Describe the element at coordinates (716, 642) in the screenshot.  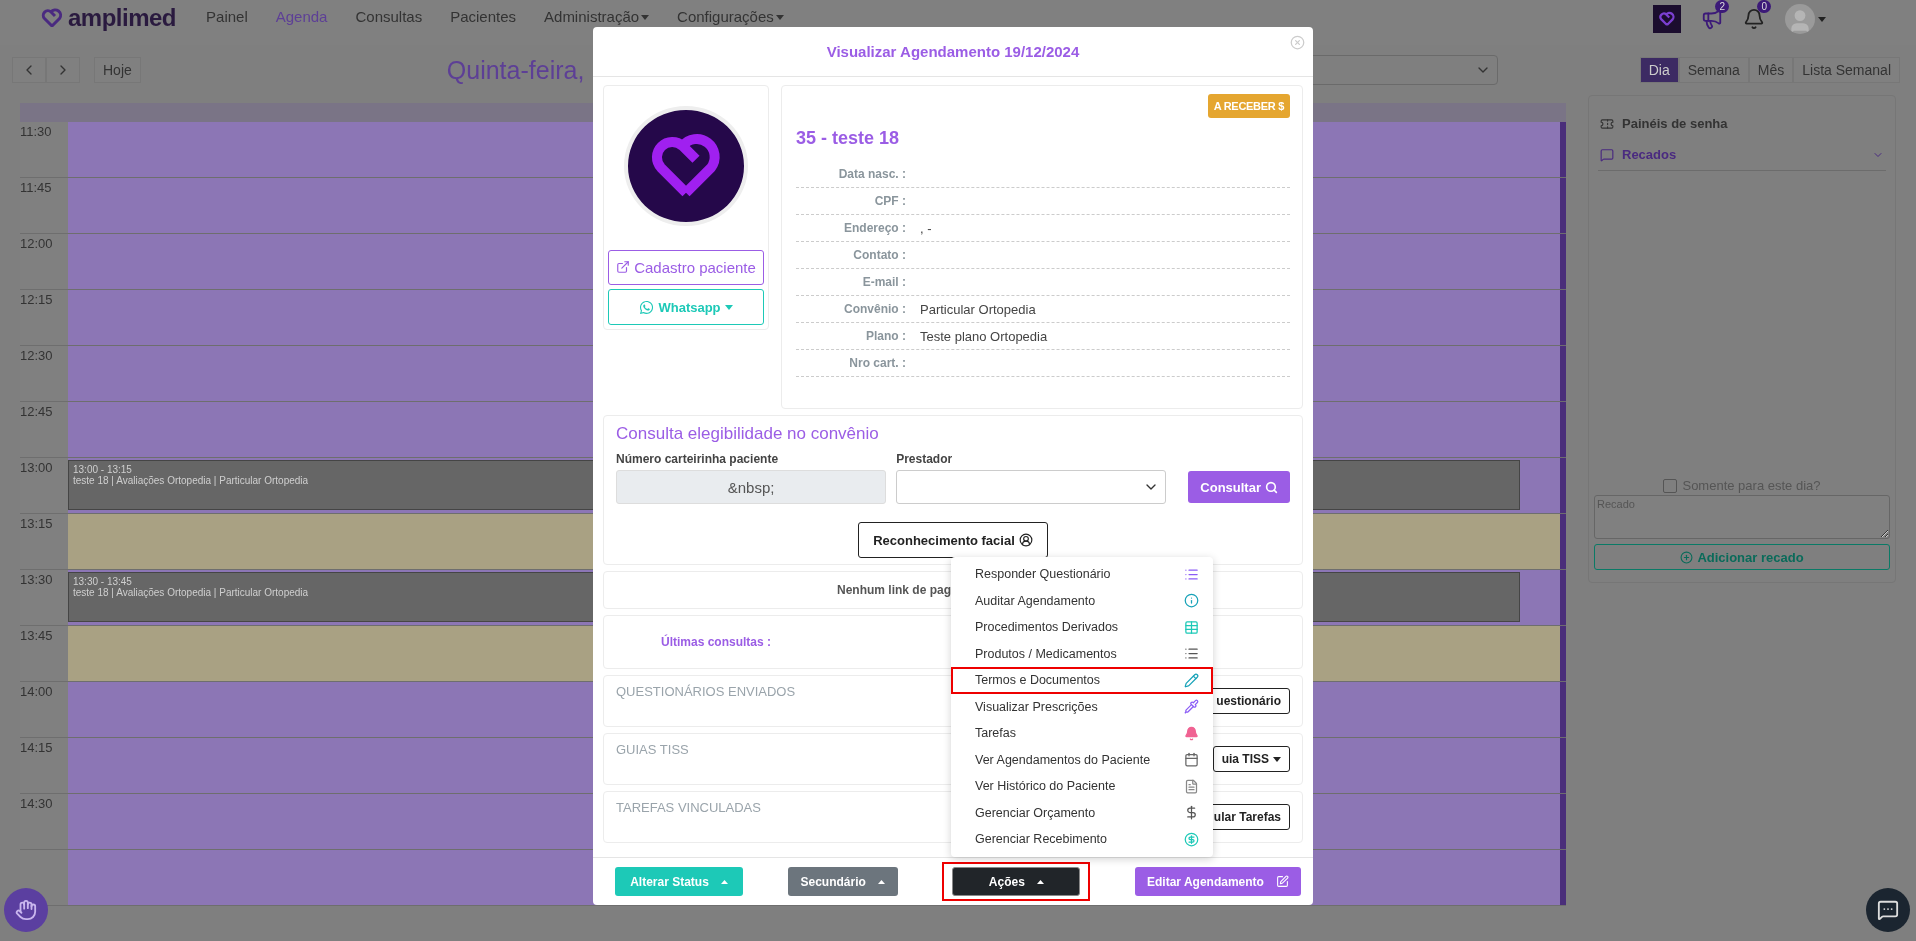
I see `last-visits-label: Últimas consultas :` at that location.